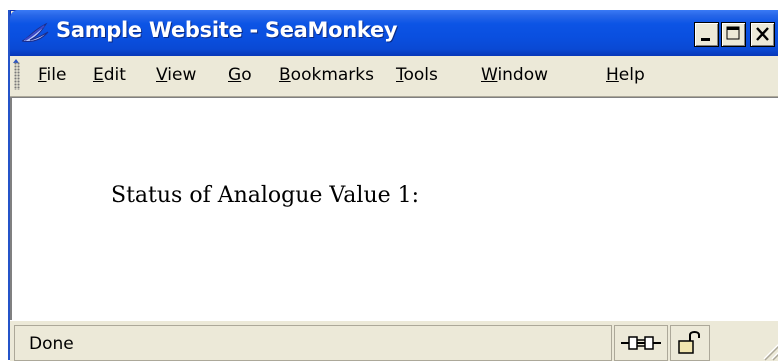 Image resolution: width=778 pixels, height=364 pixels. Describe the element at coordinates (514, 75) in the screenshot. I see `menu-window: Window` at that location.